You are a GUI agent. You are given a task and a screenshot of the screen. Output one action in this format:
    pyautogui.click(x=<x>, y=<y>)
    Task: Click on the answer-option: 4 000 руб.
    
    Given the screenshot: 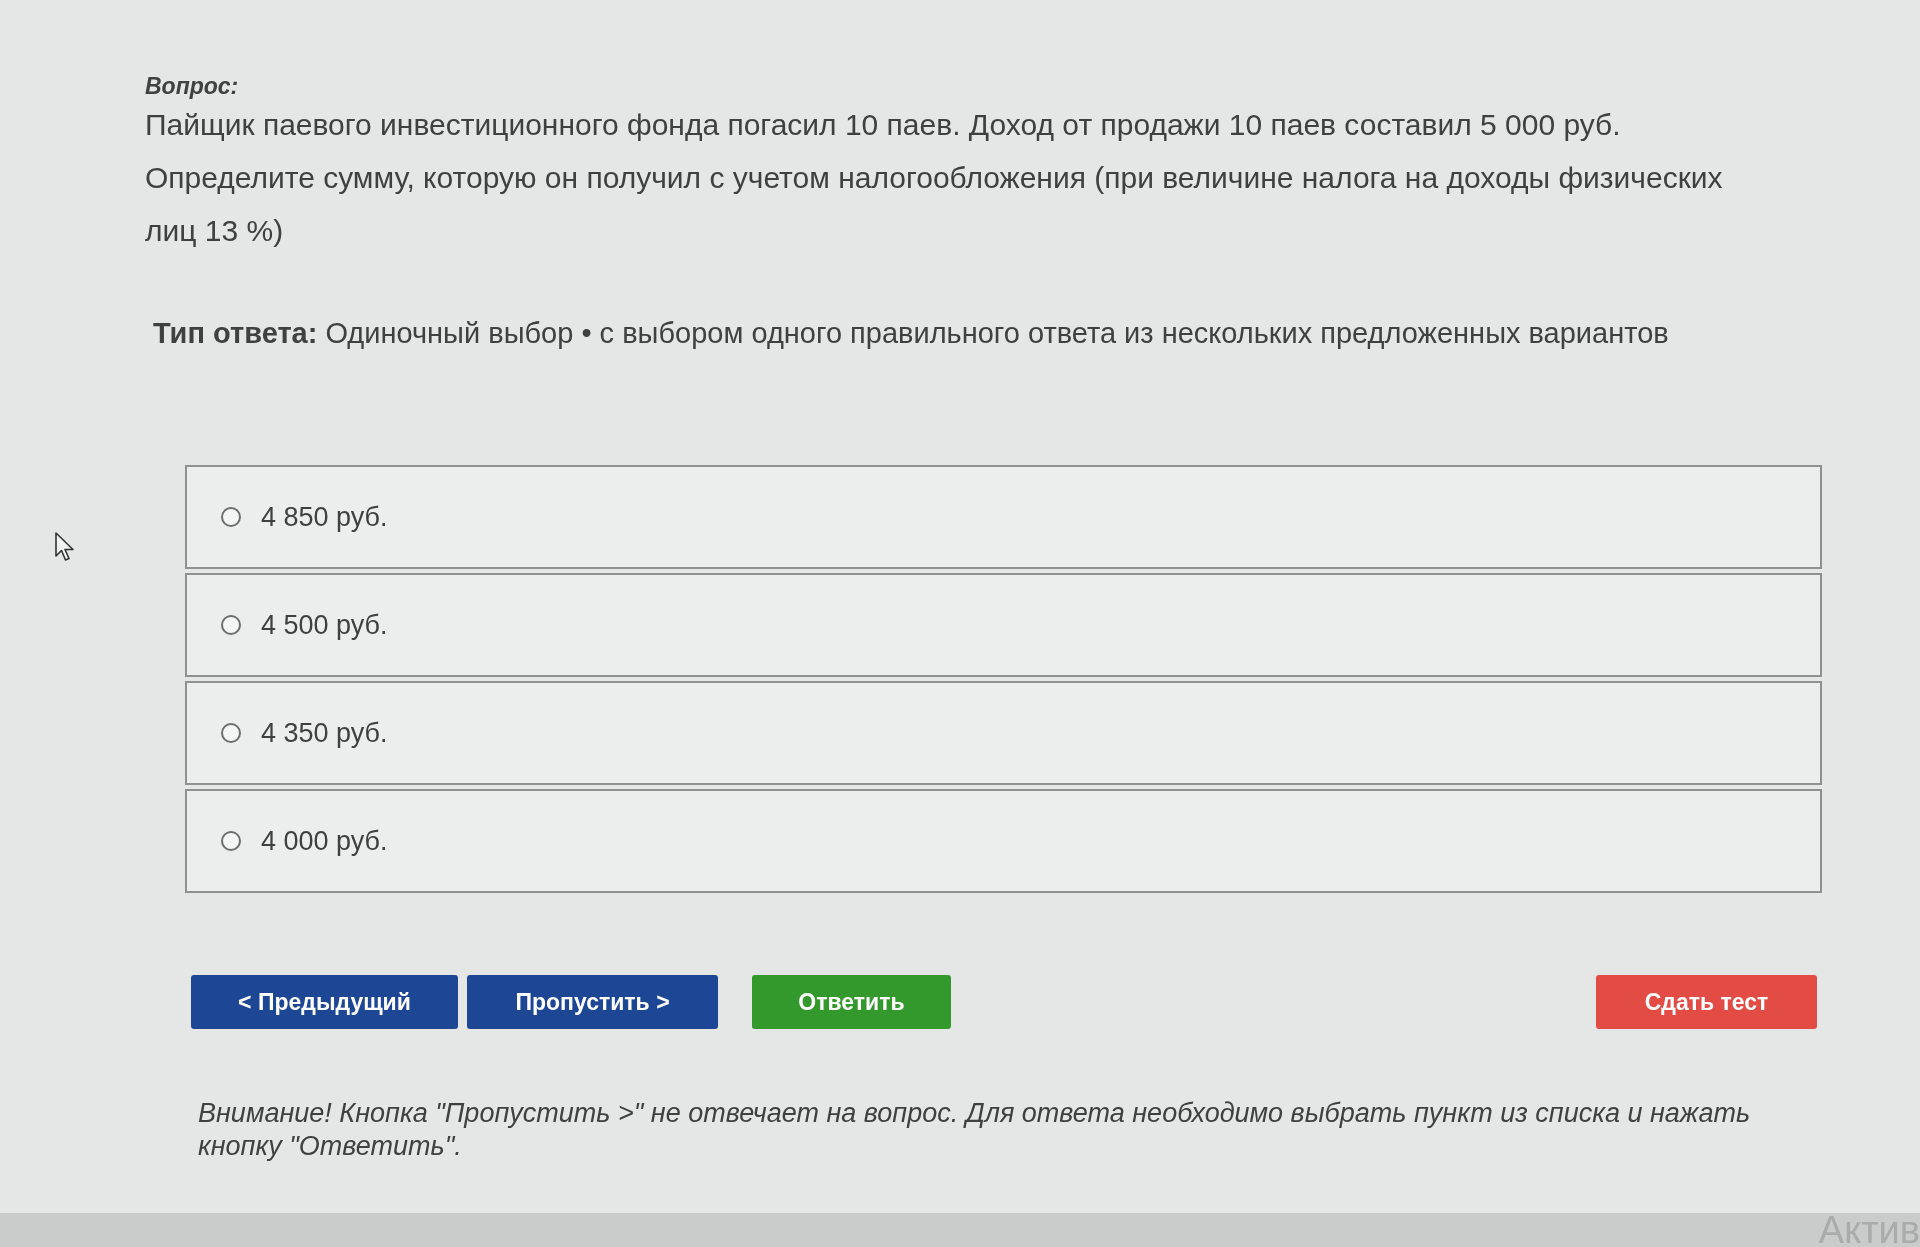 What is the action you would take?
    pyautogui.click(x=1003, y=841)
    